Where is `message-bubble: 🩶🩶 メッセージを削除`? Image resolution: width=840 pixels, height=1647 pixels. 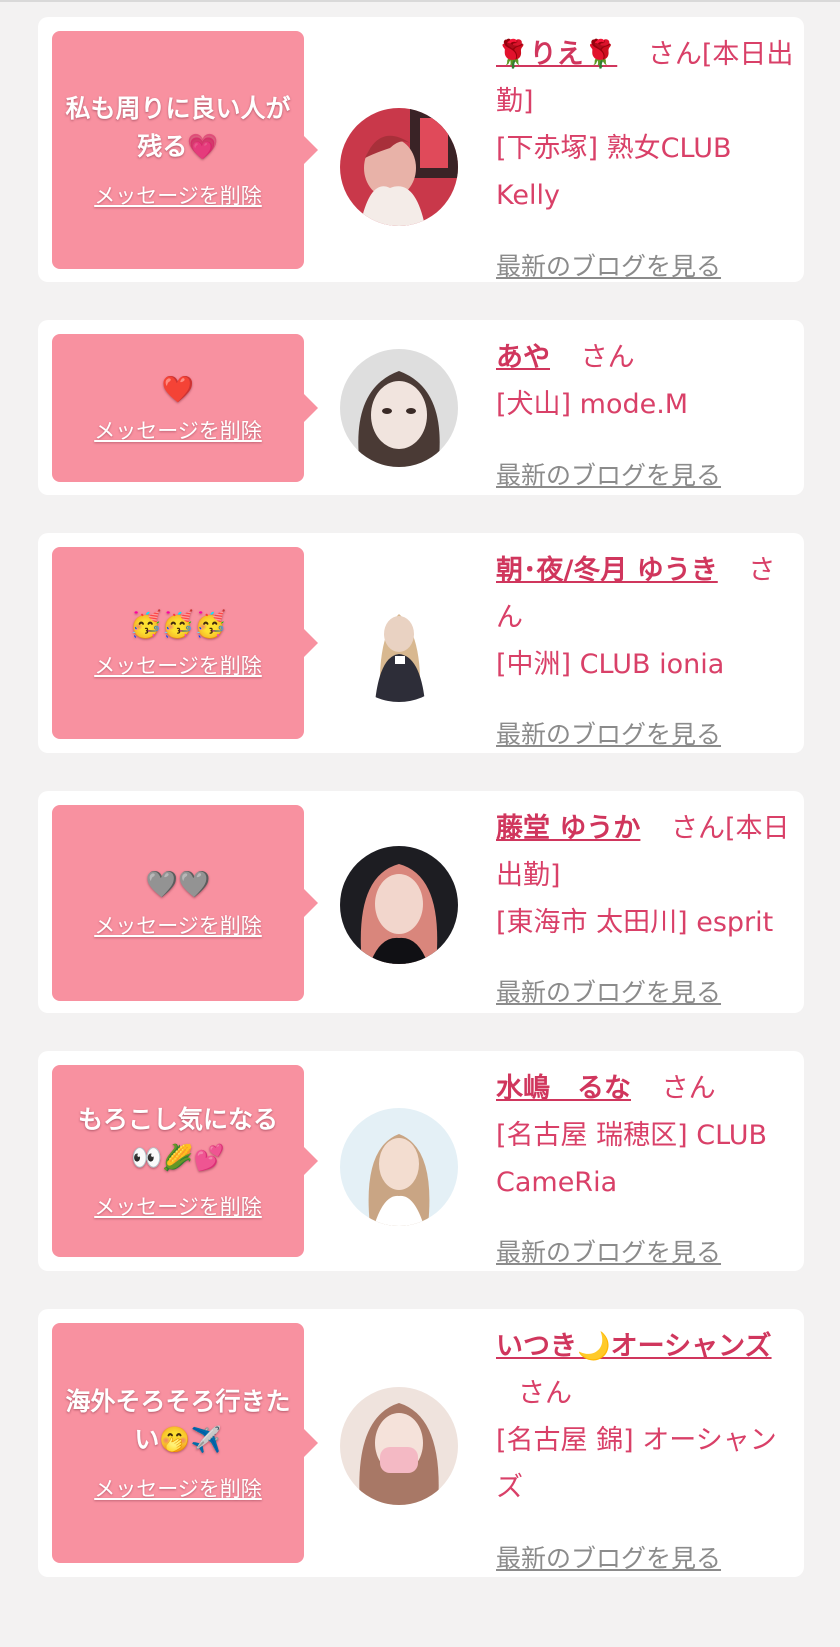 message-bubble: 🩶🩶 メッセージを削除 is located at coordinates (185, 903).